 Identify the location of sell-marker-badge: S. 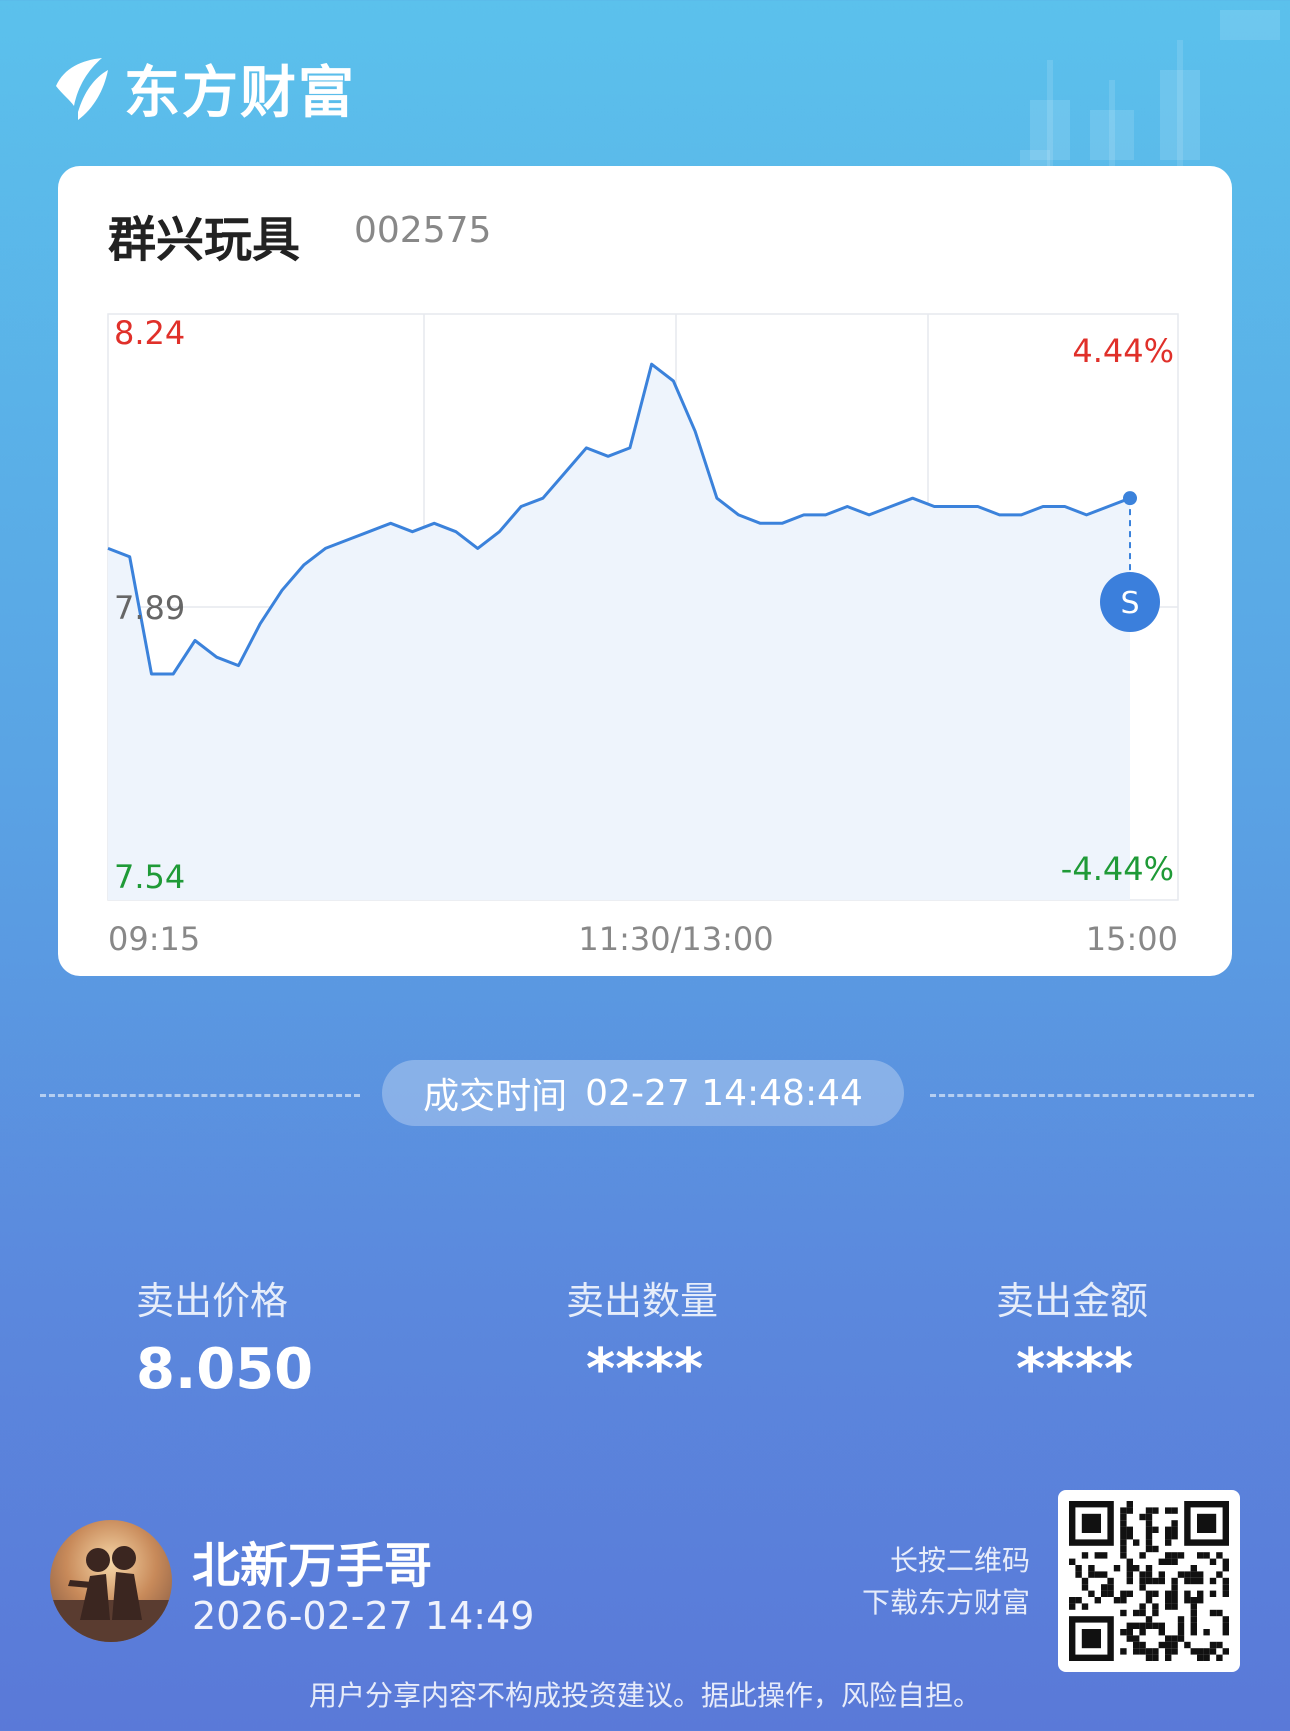
(1130, 602).